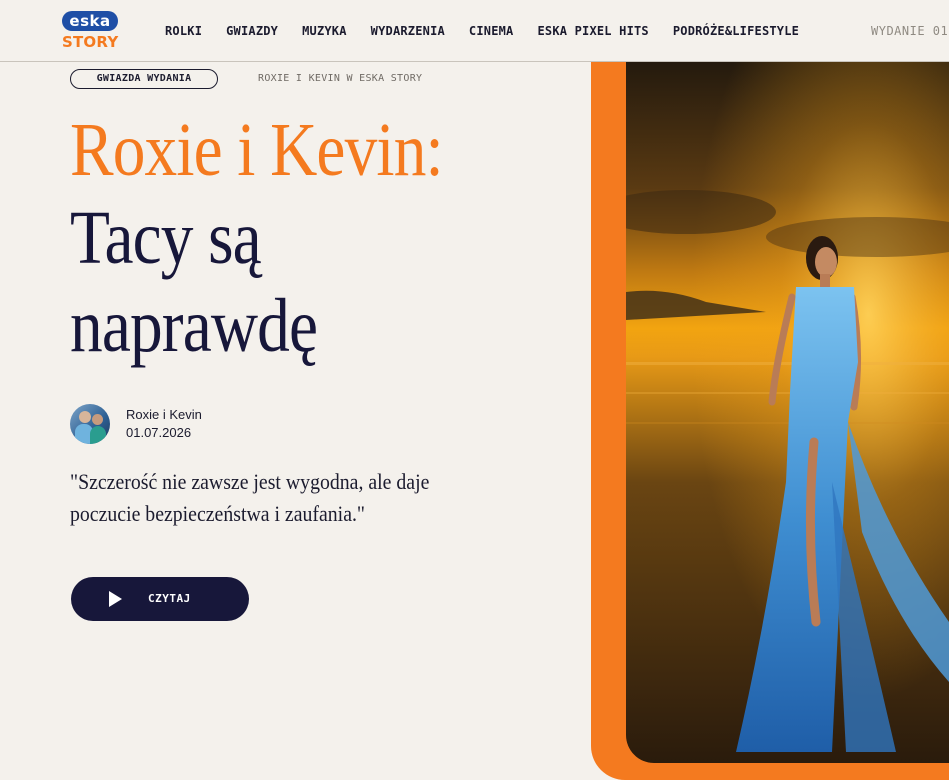 This screenshot has height=780, width=949. Describe the element at coordinates (90, 42) in the screenshot. I see `logo-story: STORY` at that location.